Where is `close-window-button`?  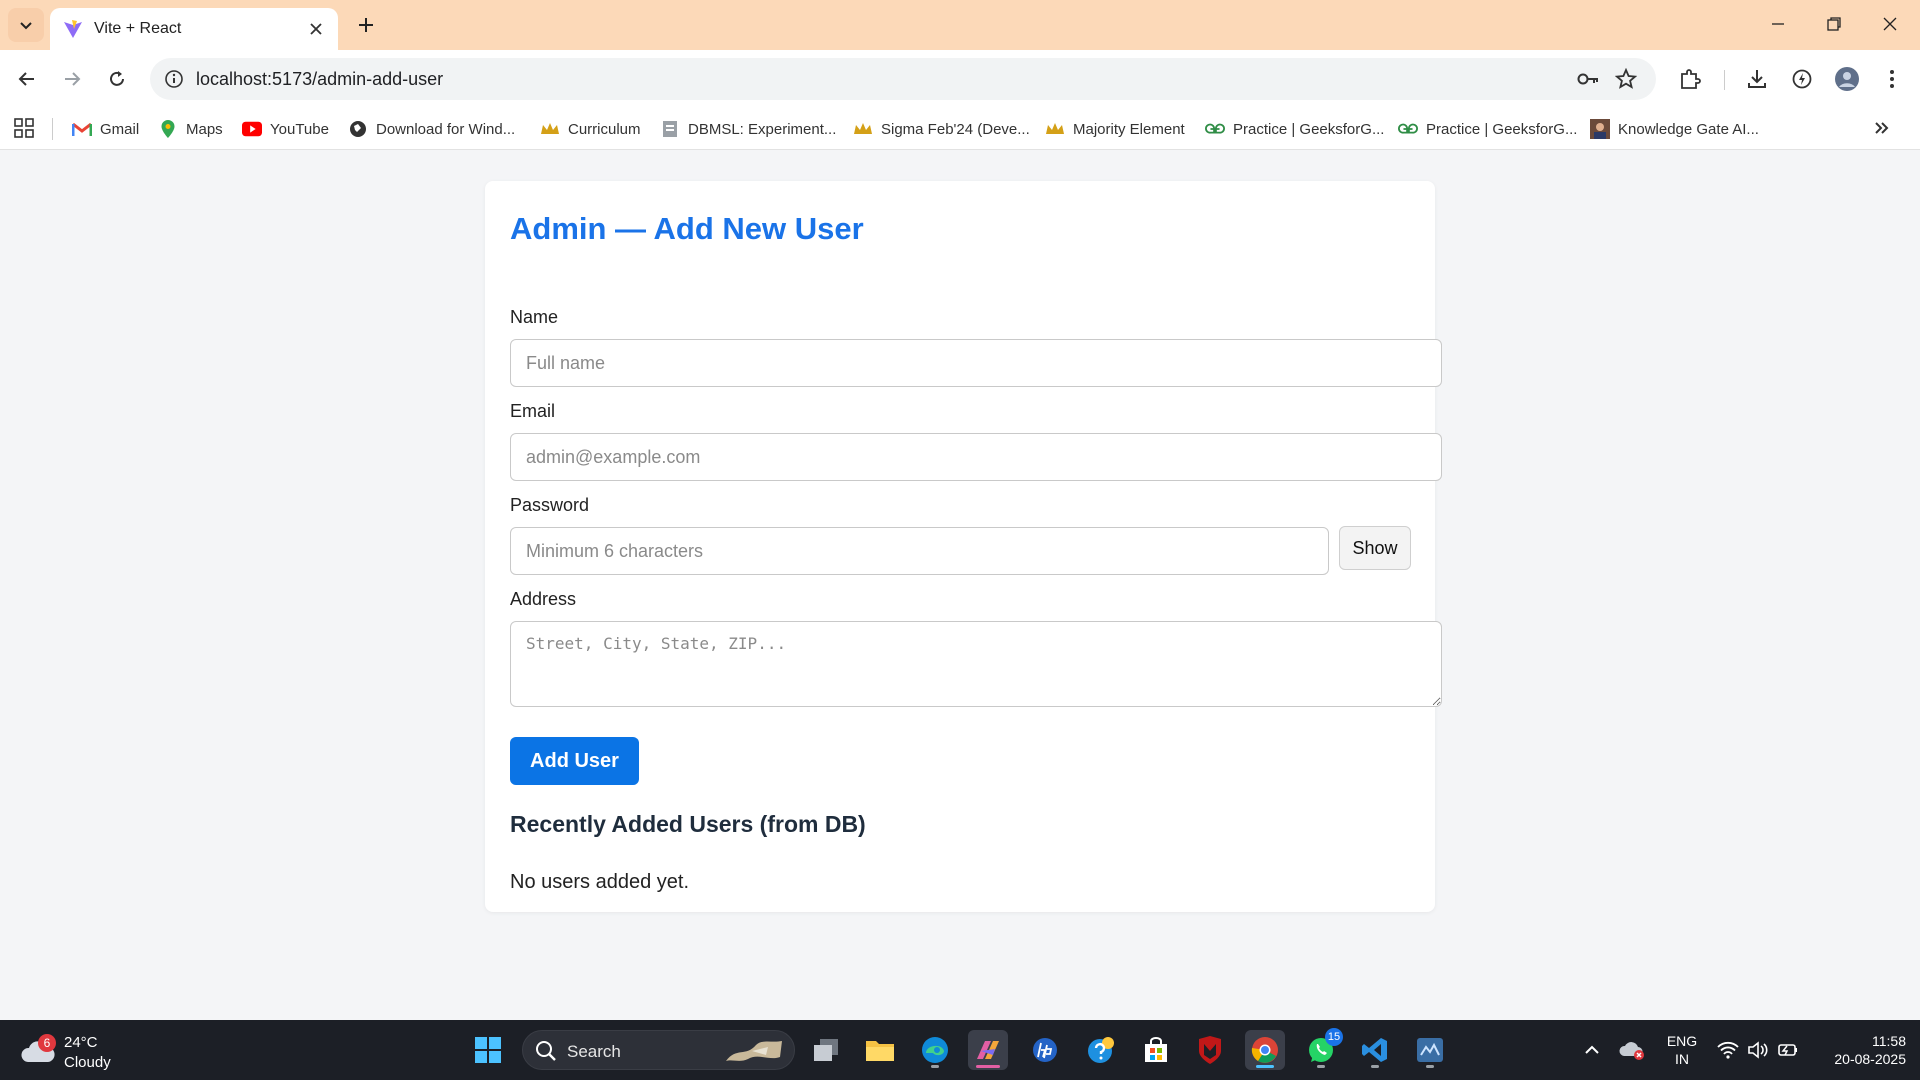 close-window-button is located at coordinates (1890, 24).